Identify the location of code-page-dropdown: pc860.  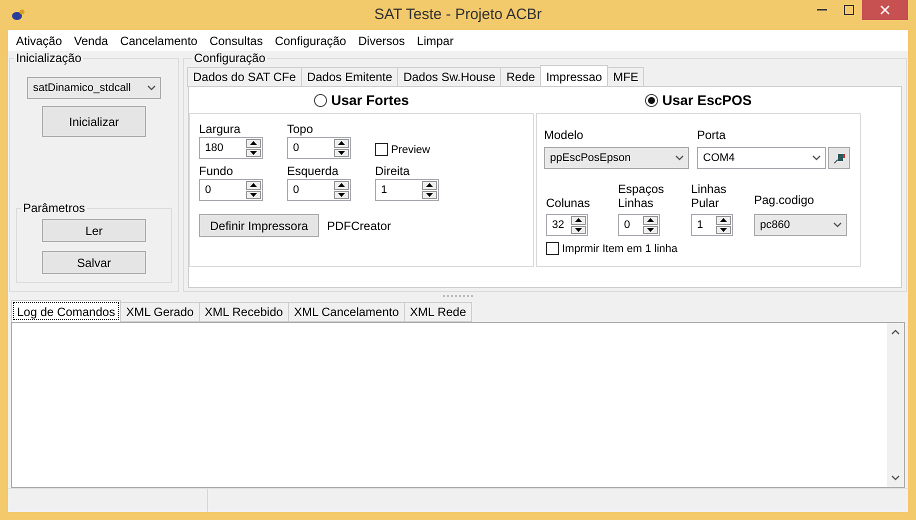
(800, 225).